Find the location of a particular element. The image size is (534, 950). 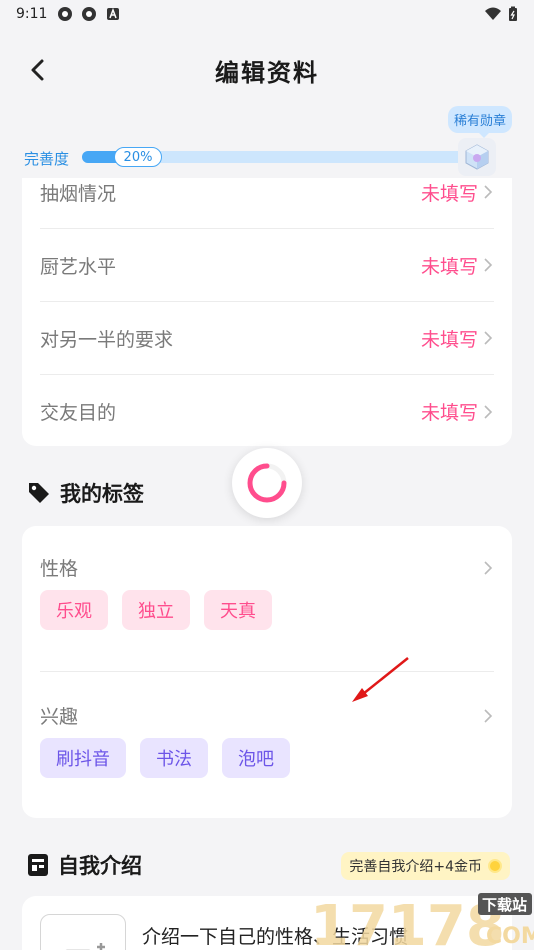

reward-text: 完善自我介绍+4金币 is located at coordinates (415, 867).